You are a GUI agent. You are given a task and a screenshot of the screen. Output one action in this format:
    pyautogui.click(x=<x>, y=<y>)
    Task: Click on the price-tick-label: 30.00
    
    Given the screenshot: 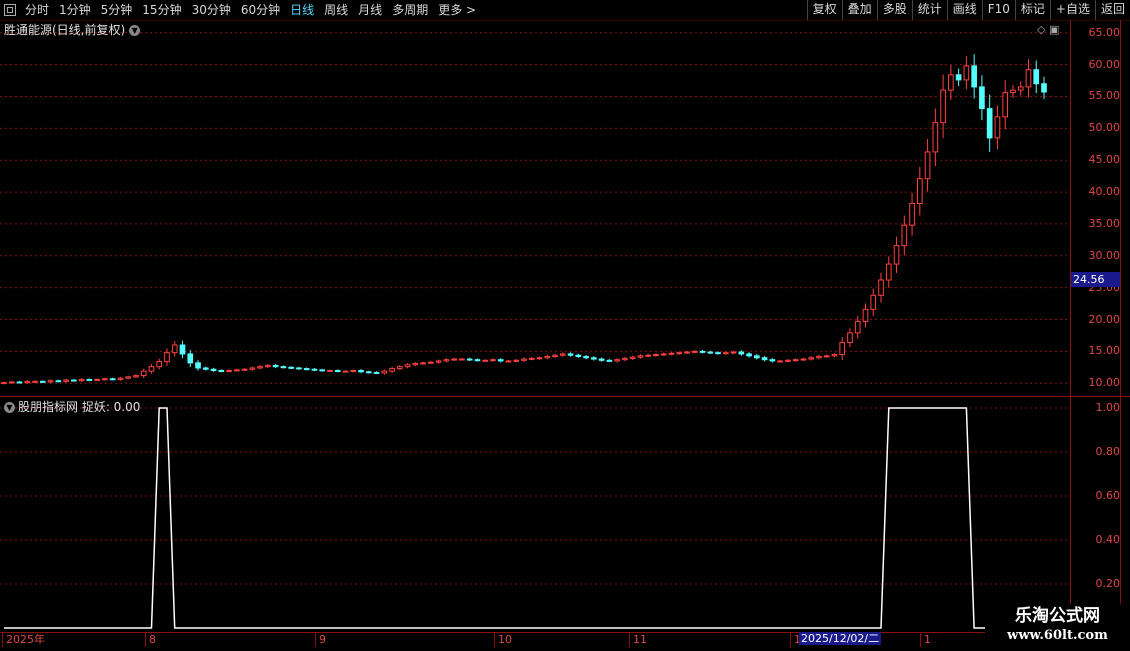 What is the action you would take?
    pyautogui.click(x=1104, y=255)
    